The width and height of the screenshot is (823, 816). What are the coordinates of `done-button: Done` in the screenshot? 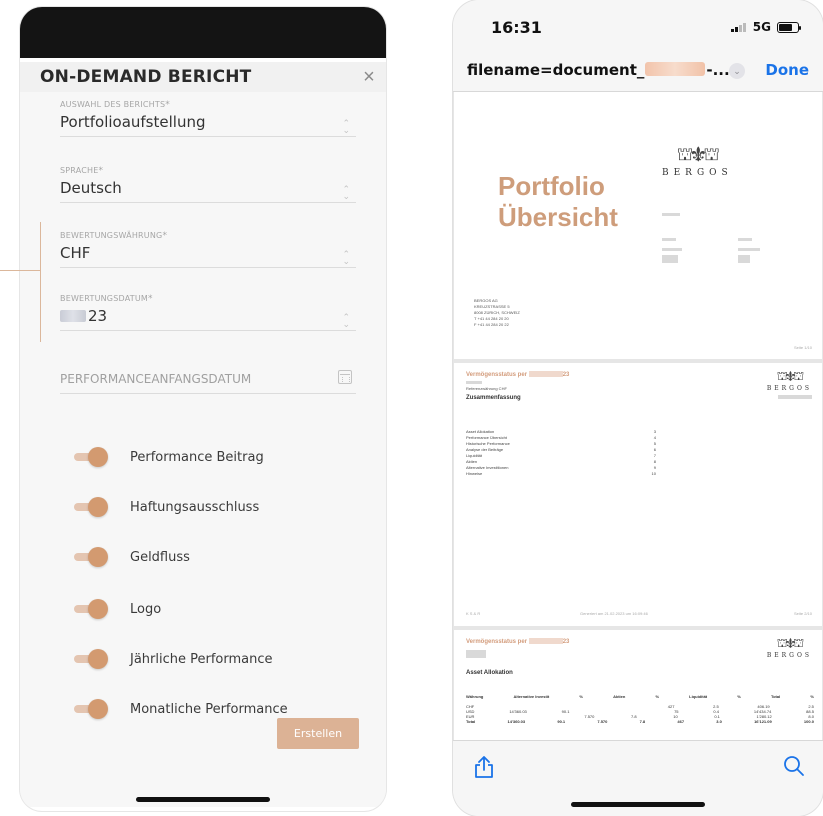 It's located at (787, 70).